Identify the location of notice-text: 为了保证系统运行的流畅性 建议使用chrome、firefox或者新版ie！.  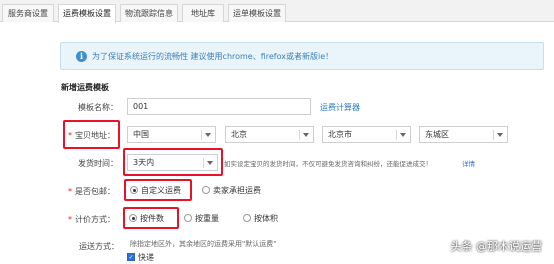
(213, 56).